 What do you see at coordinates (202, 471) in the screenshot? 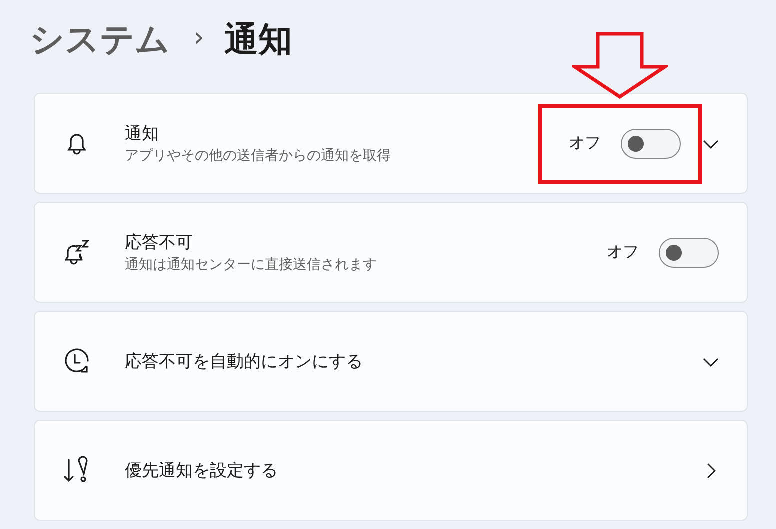
I see `setting-title: 優先通知を設定する` at bounding box center [202, 471].